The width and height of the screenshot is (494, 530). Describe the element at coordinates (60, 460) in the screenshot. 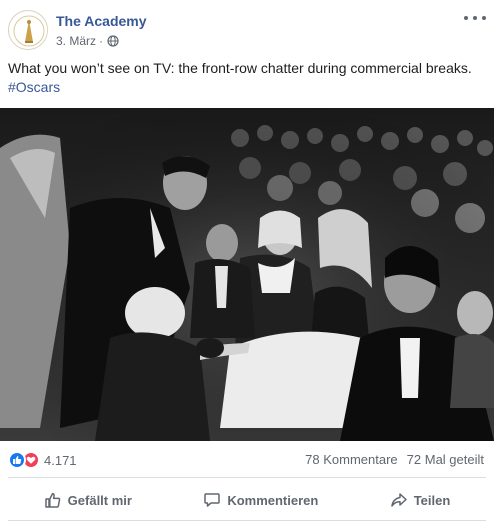

I see `reaction-count: 4.171` at that location.